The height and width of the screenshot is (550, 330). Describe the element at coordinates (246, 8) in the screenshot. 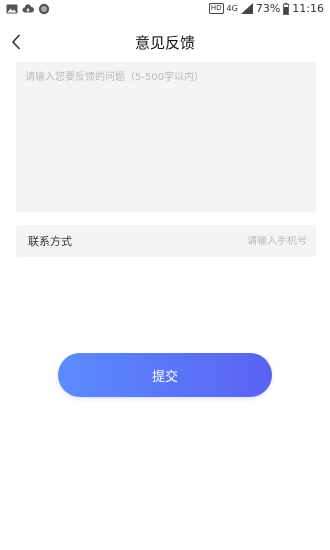

I see `signal-icon` at that location.